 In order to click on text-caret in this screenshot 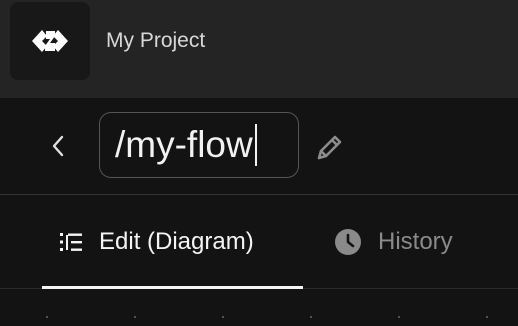, I will do `click(255, 145)`.